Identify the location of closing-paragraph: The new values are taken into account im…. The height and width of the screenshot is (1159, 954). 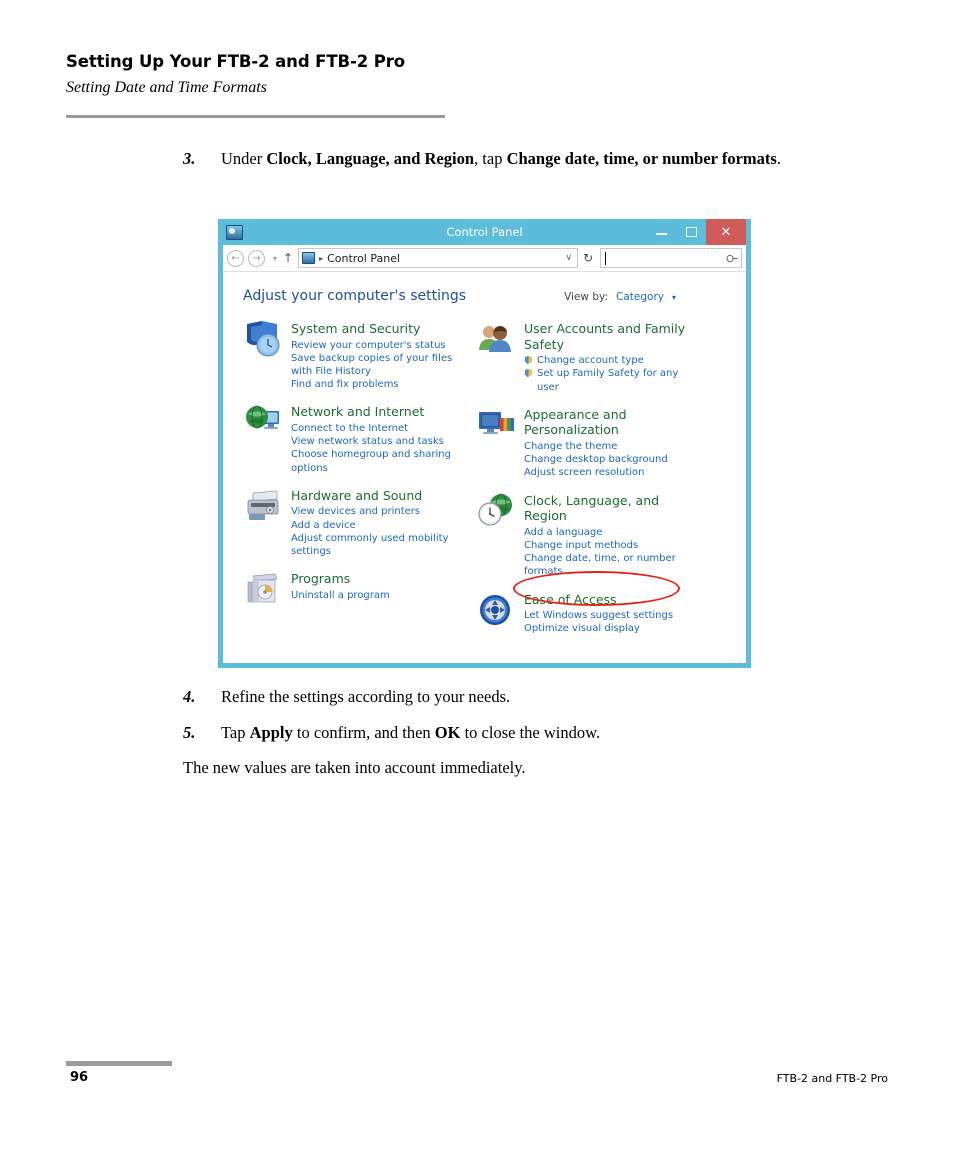
(354, 767).